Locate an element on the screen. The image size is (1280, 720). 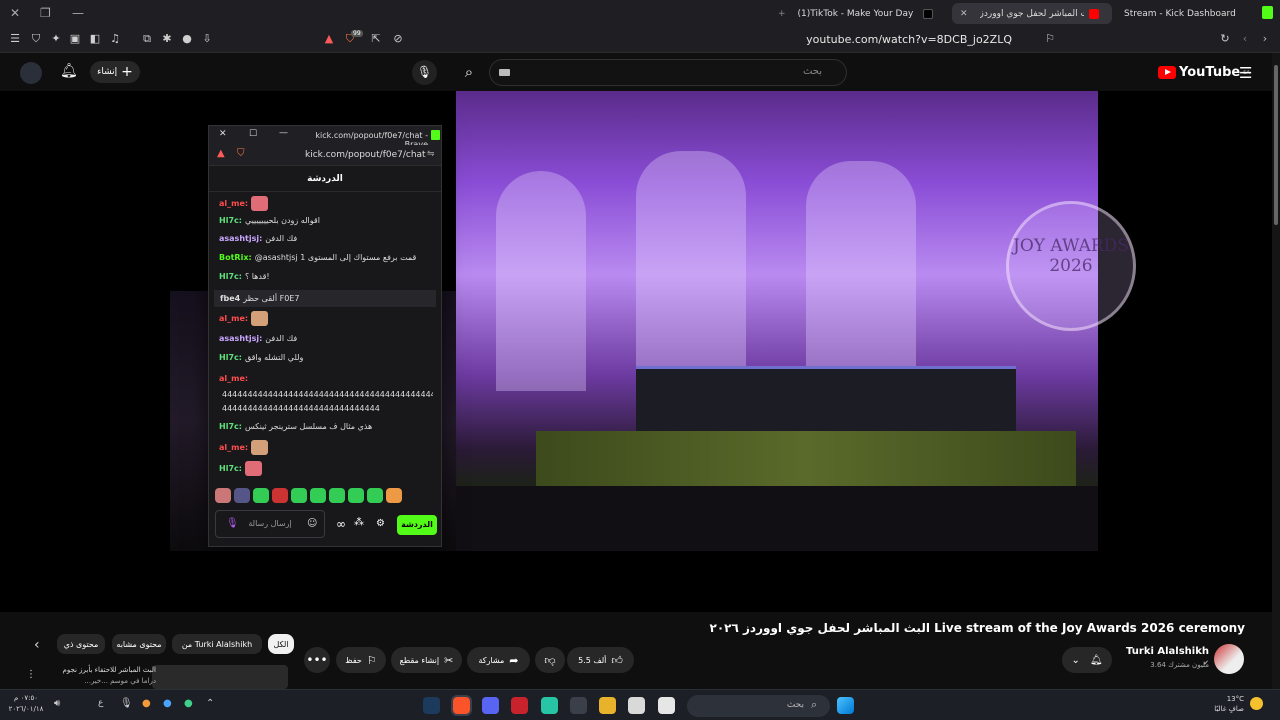
chip-from-channel: من Turki Alalshikh is located at coordinates (217, 644).